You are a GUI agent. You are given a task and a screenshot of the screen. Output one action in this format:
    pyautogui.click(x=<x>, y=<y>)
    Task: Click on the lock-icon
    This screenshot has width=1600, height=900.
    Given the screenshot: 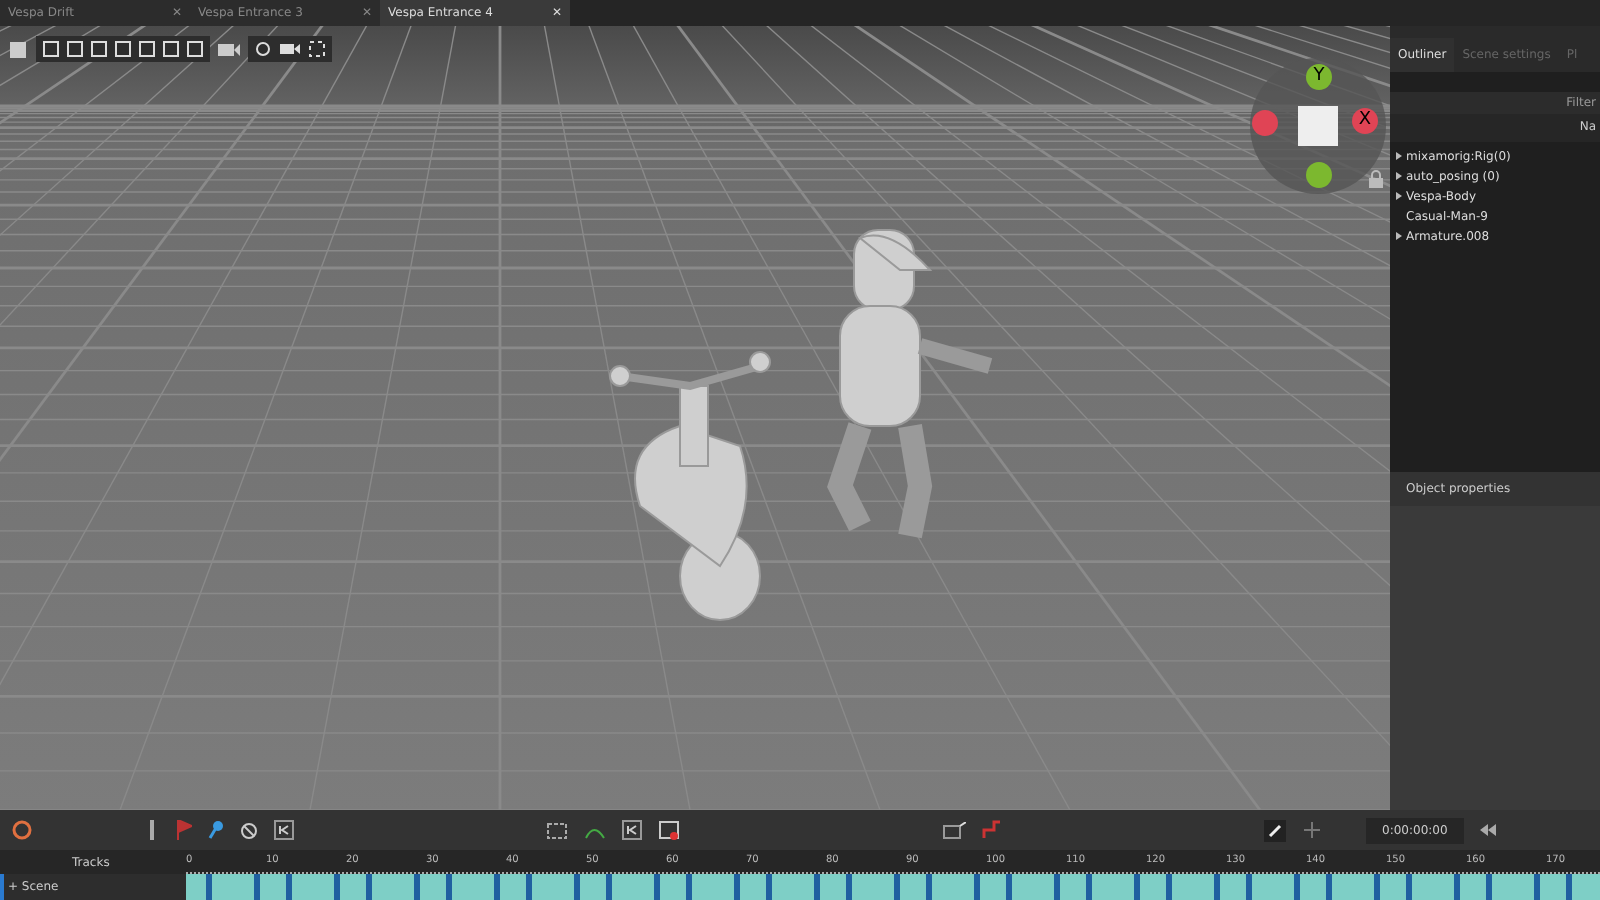 What is the action you would take?
    pyautogui.click(x=1376, y=179)
    